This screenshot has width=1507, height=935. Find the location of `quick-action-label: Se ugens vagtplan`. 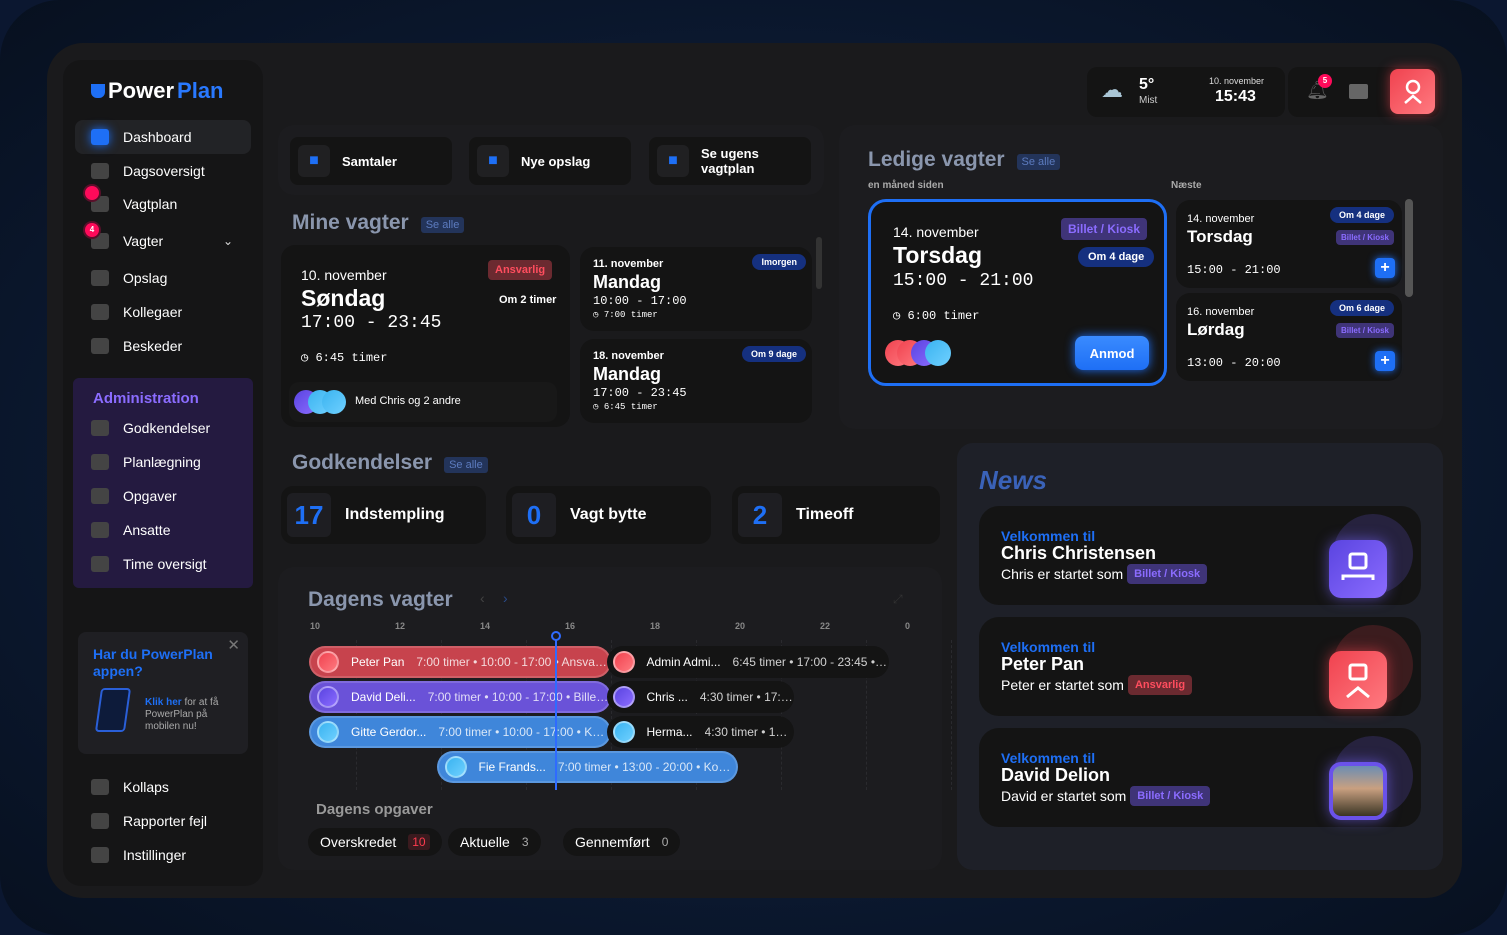

quick-action-label: Se ugens vagtplan is located at coordinates (730, 161).